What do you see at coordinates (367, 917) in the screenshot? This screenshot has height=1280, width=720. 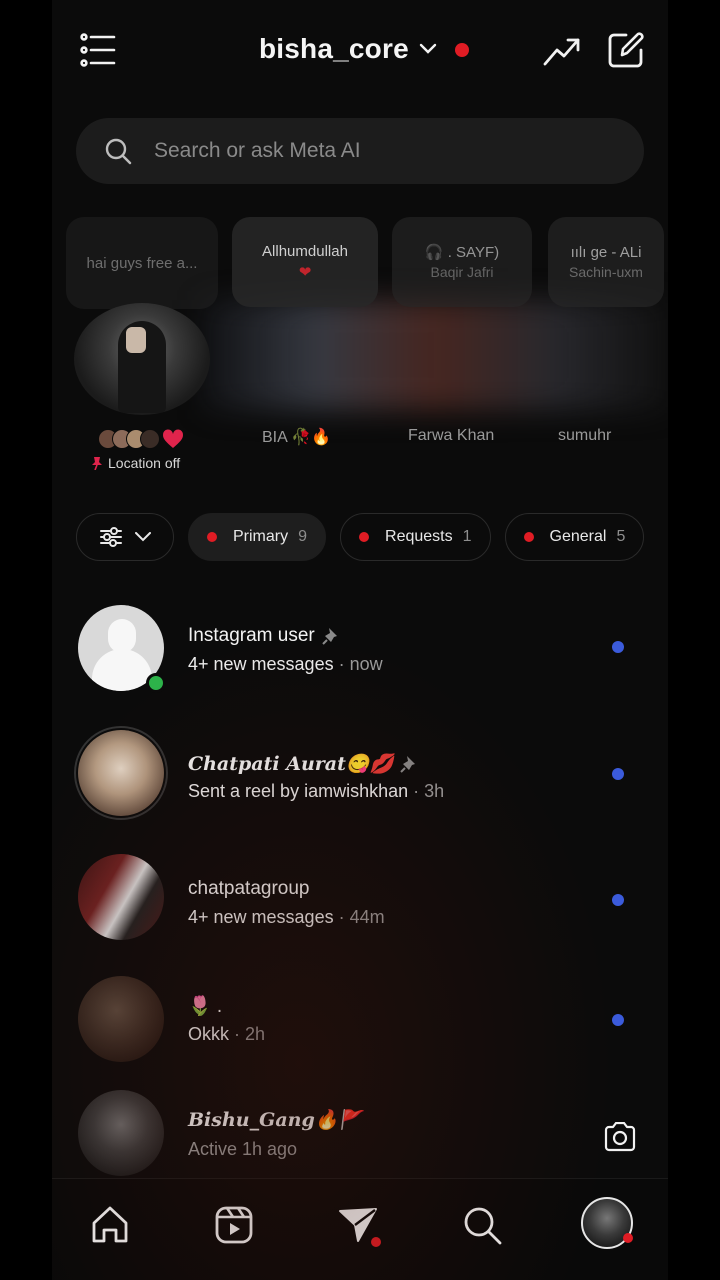 I see `timestamp: 44m` at bounding box center [367, 917].